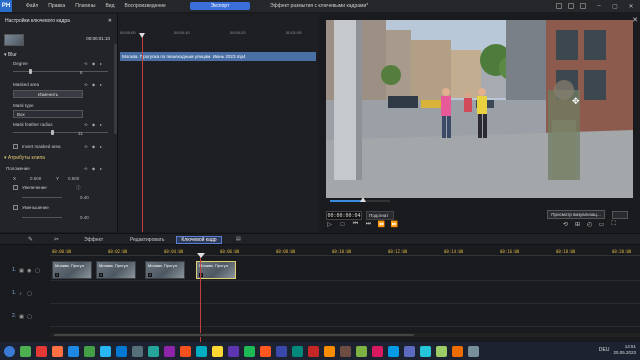  What do you see at coordinates (583, 6) in the screenshot?
I see `help-icon` at bounding box center [583, 6].